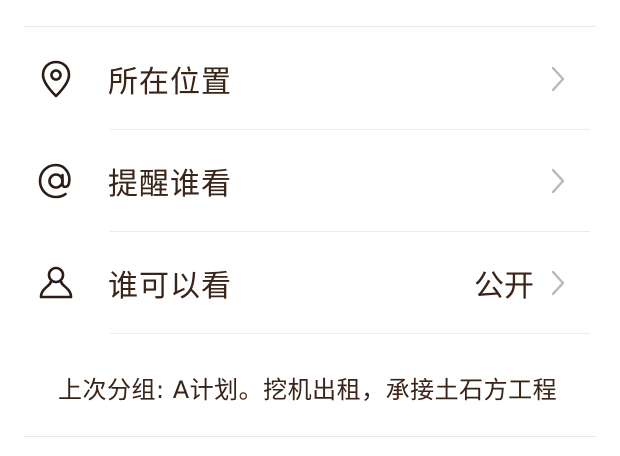 The width and height of the screenshot is (620, 456). Describe the element at coordinates (170, 286) in the screenshot. I see `visibility-label: 谁可以看` at that location.